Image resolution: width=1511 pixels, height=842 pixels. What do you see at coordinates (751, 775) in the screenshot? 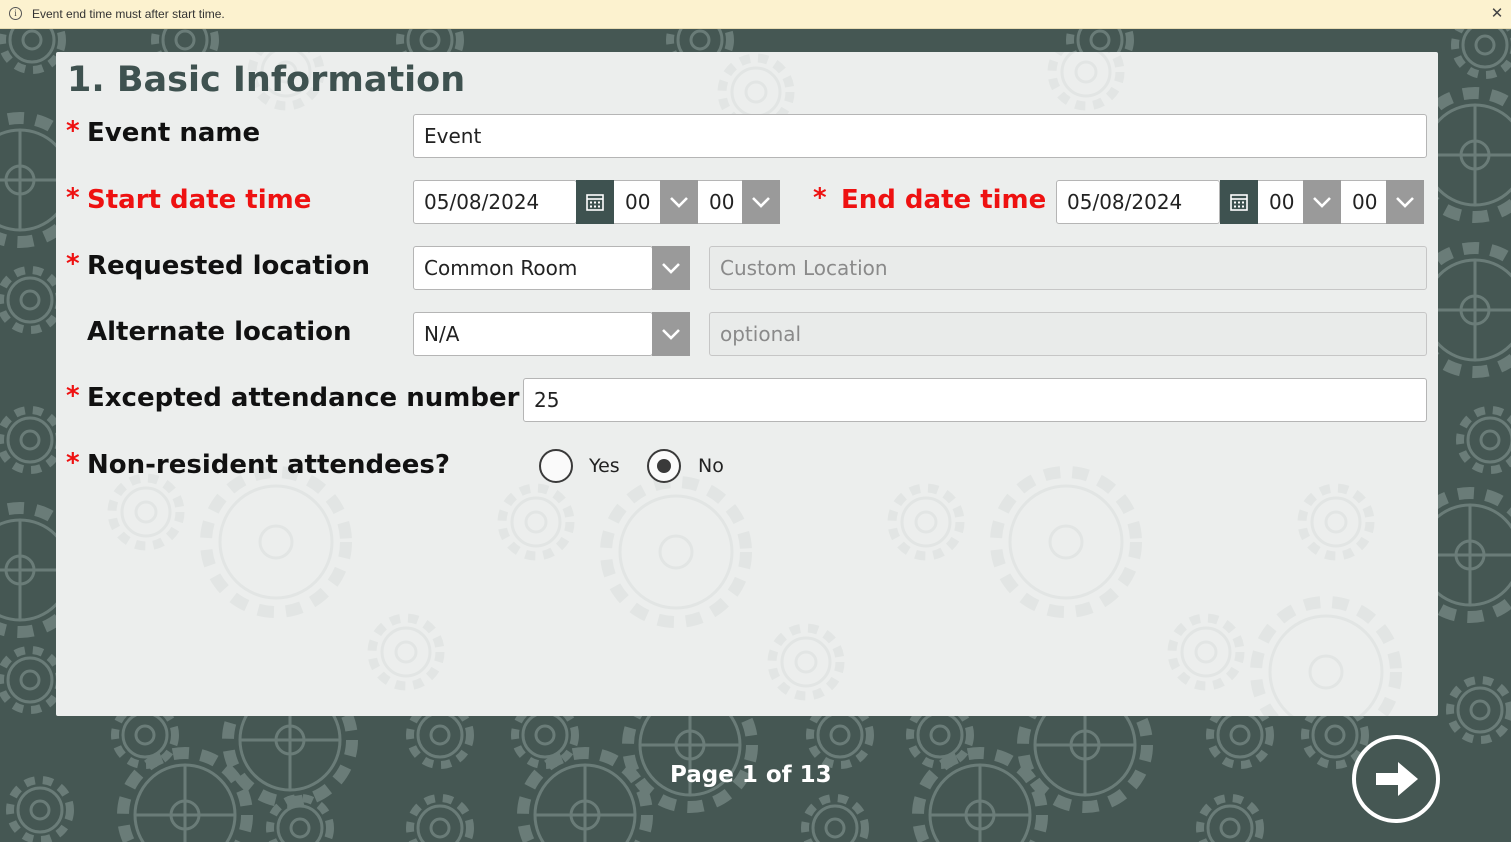
I see `page-indicator: Page 1 of 13` at bounding box center [751, 775].